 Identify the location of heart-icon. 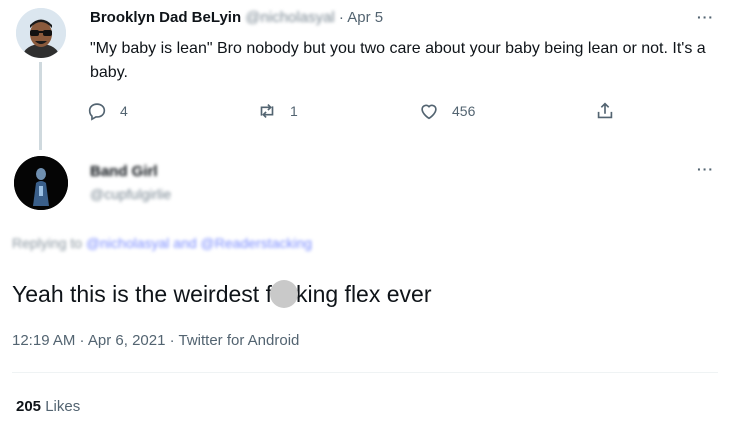
(429, 112).